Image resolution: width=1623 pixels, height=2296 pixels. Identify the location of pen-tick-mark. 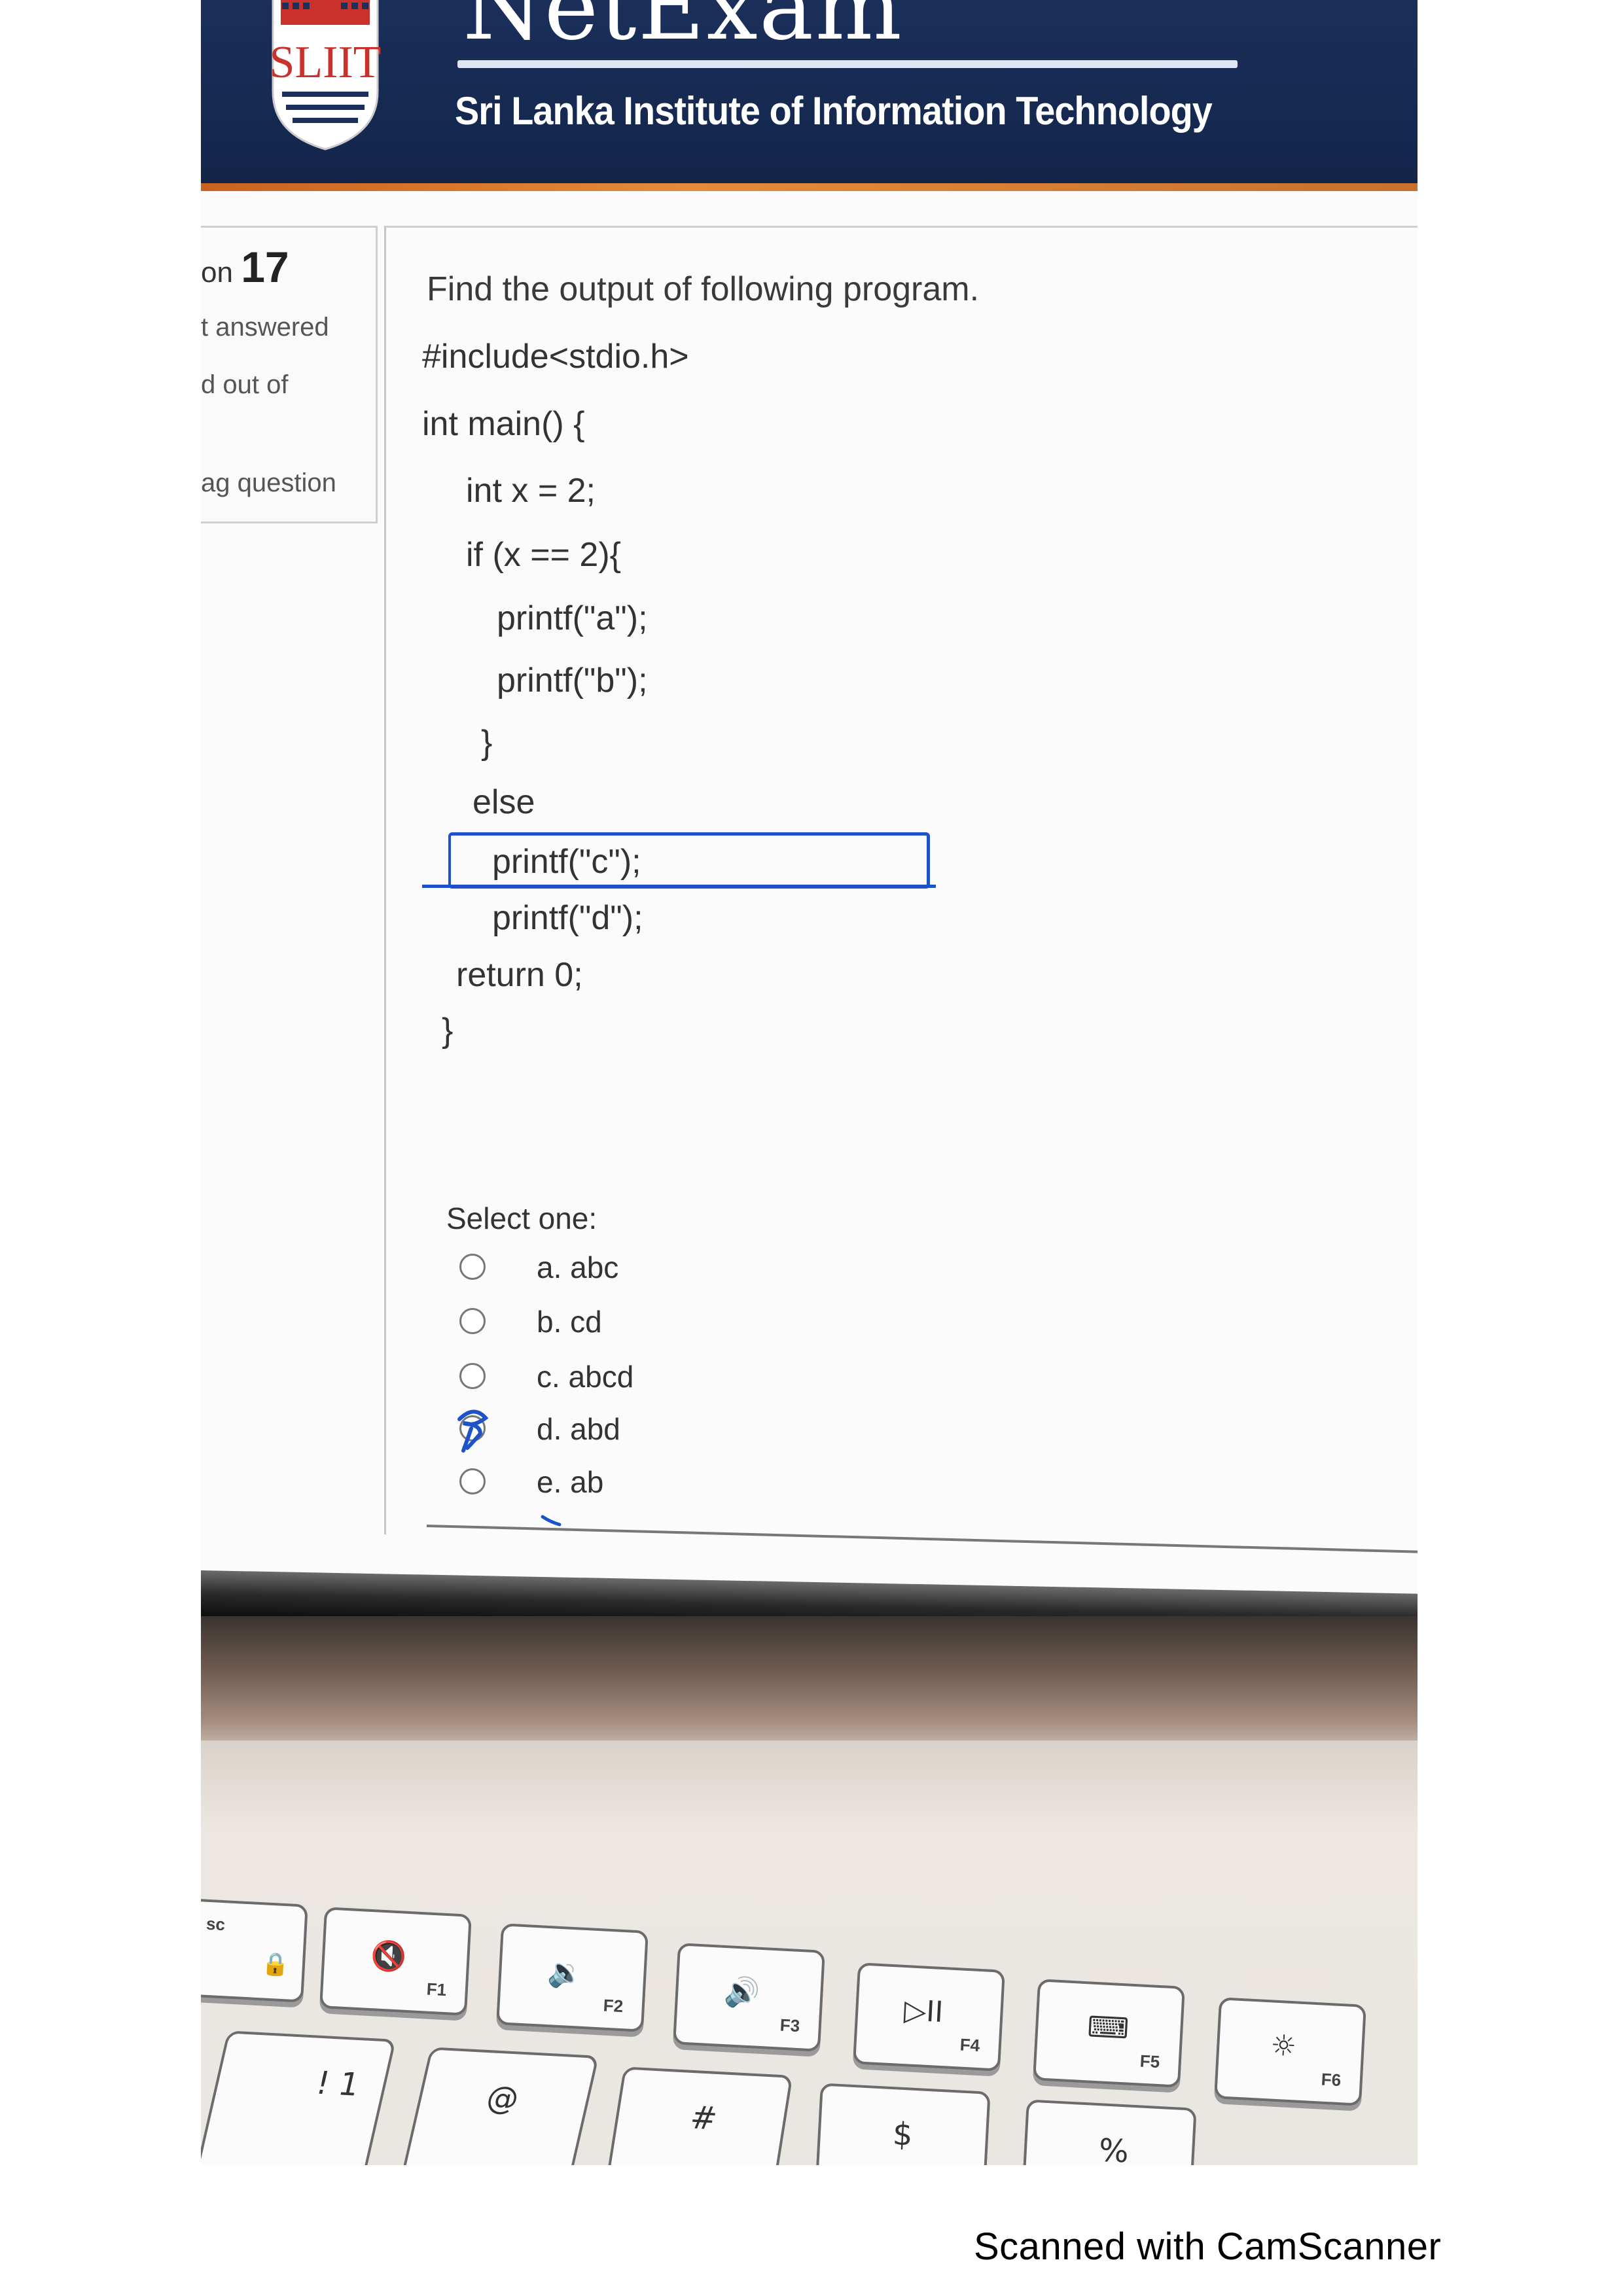
(551, 1521).